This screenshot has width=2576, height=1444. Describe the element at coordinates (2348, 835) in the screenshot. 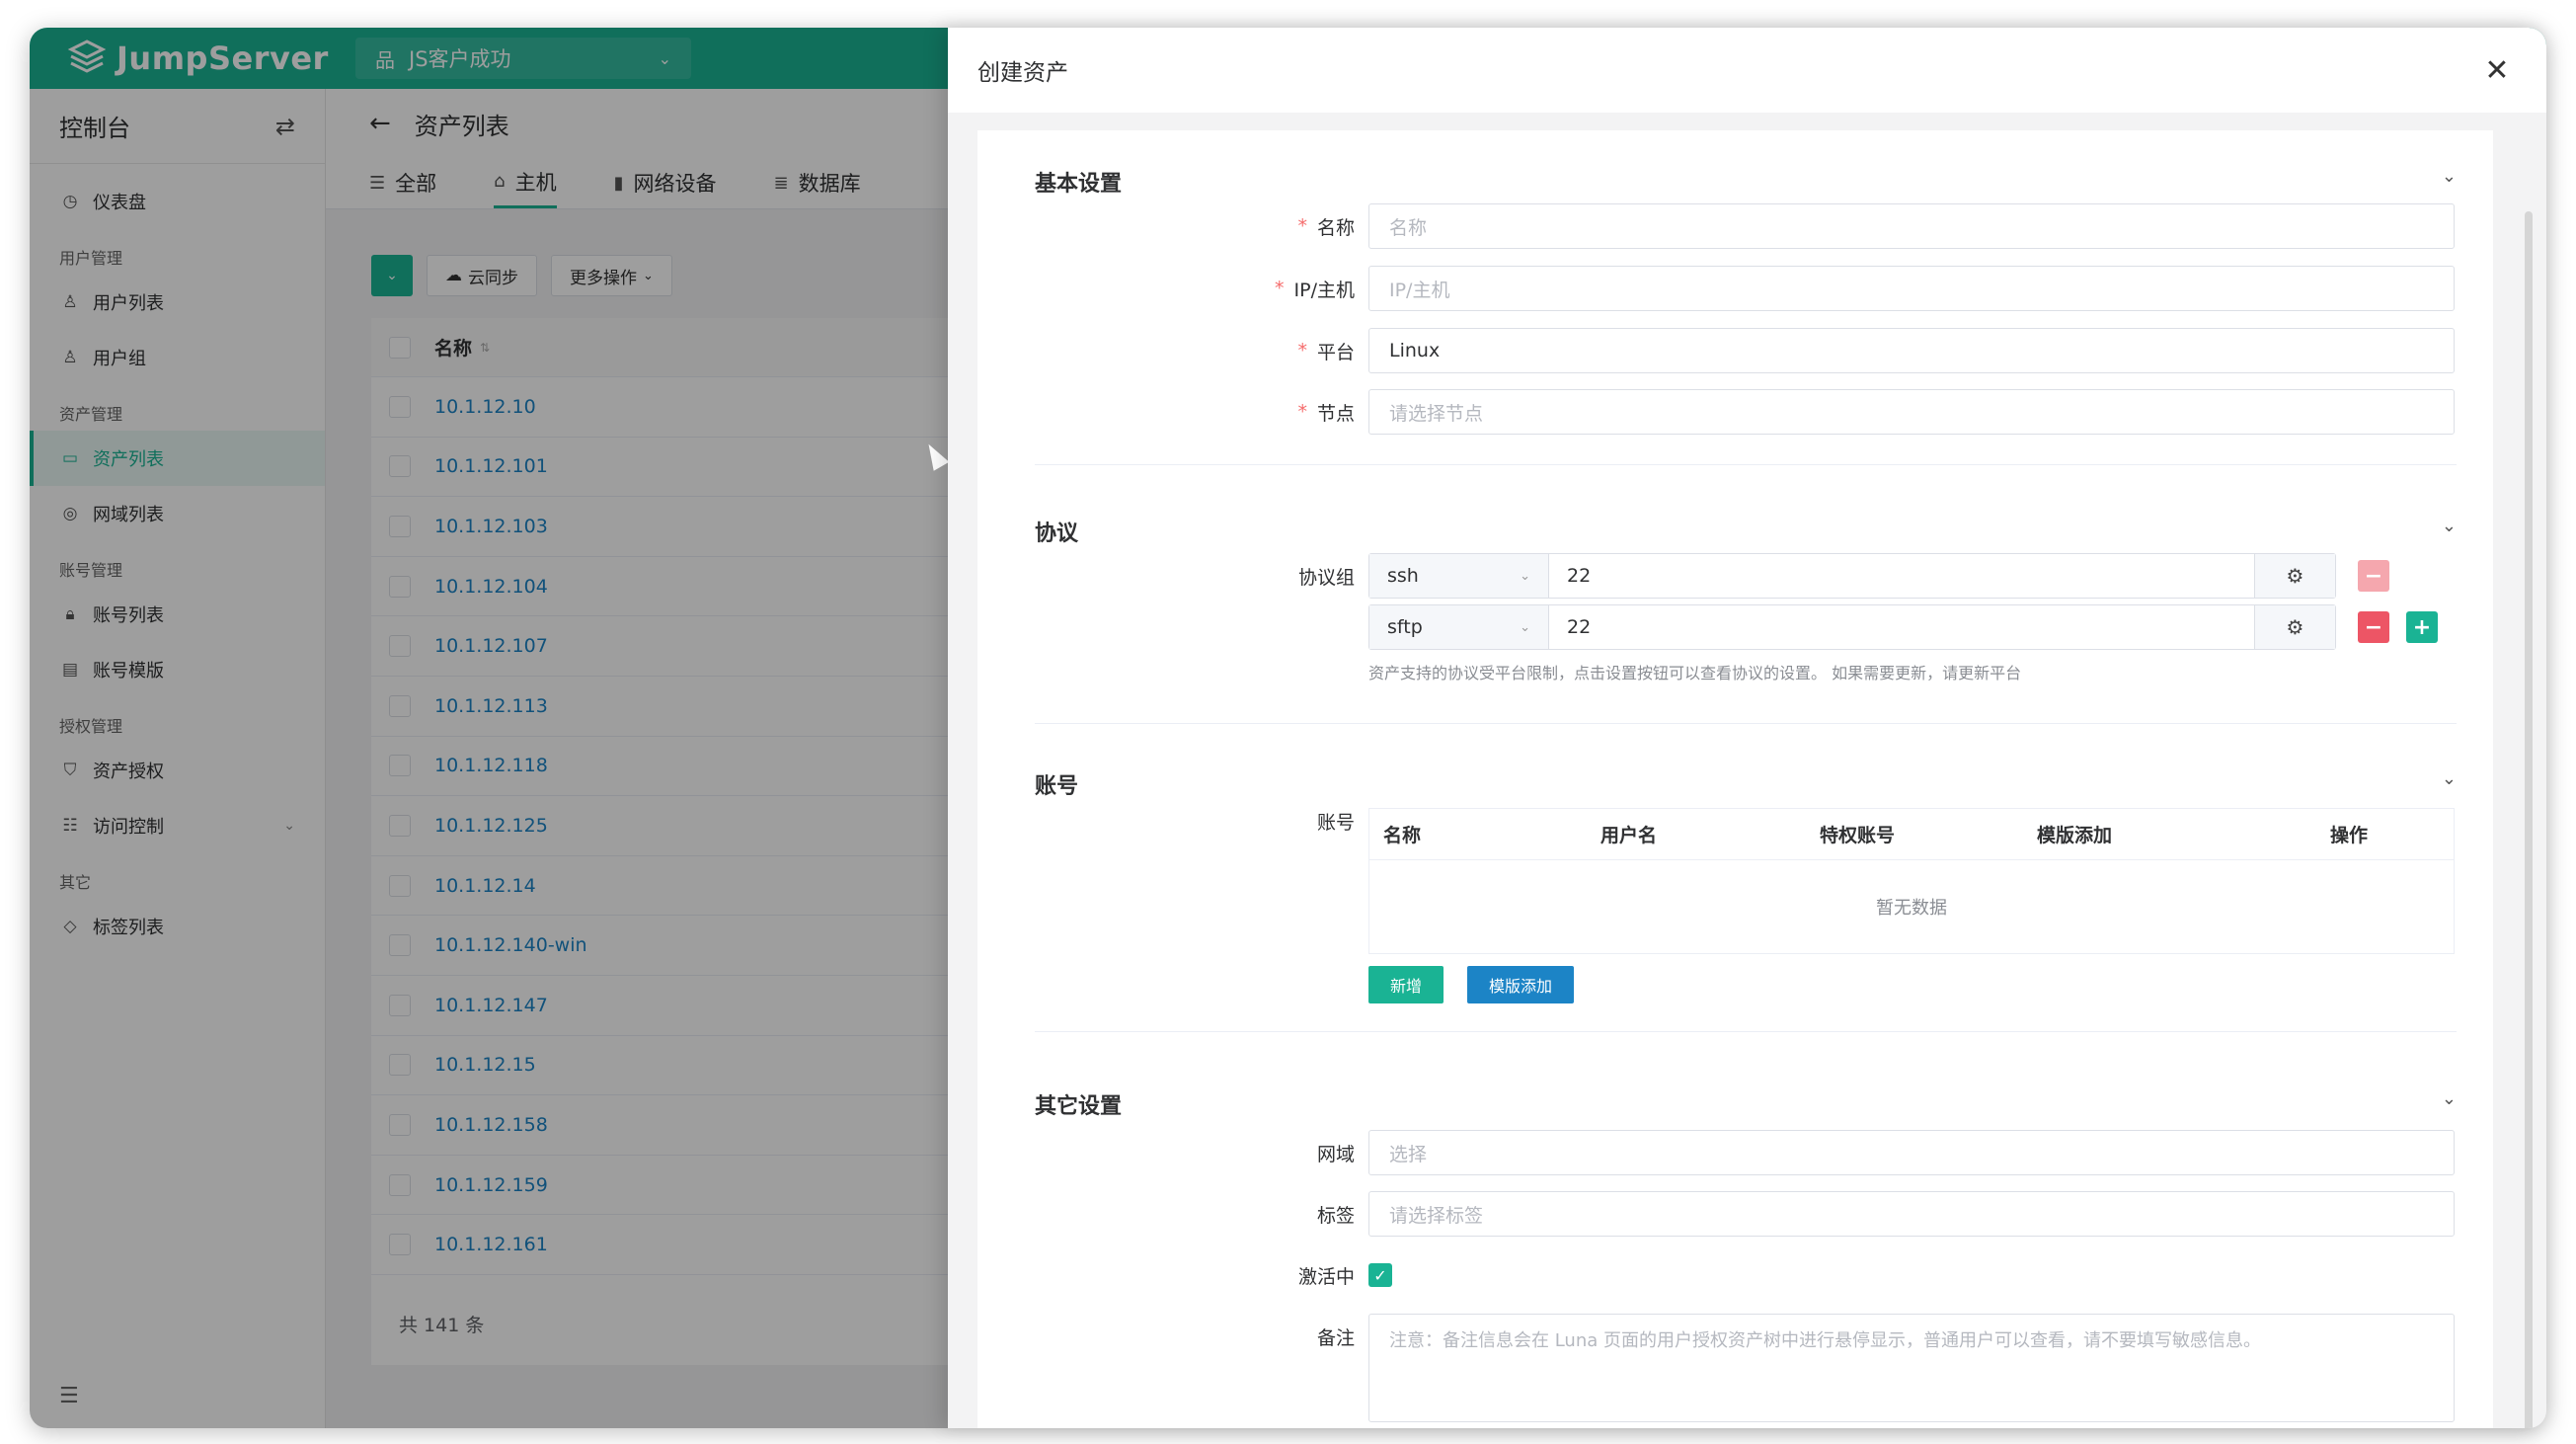

I see `account-column-header: 操作` at that location.